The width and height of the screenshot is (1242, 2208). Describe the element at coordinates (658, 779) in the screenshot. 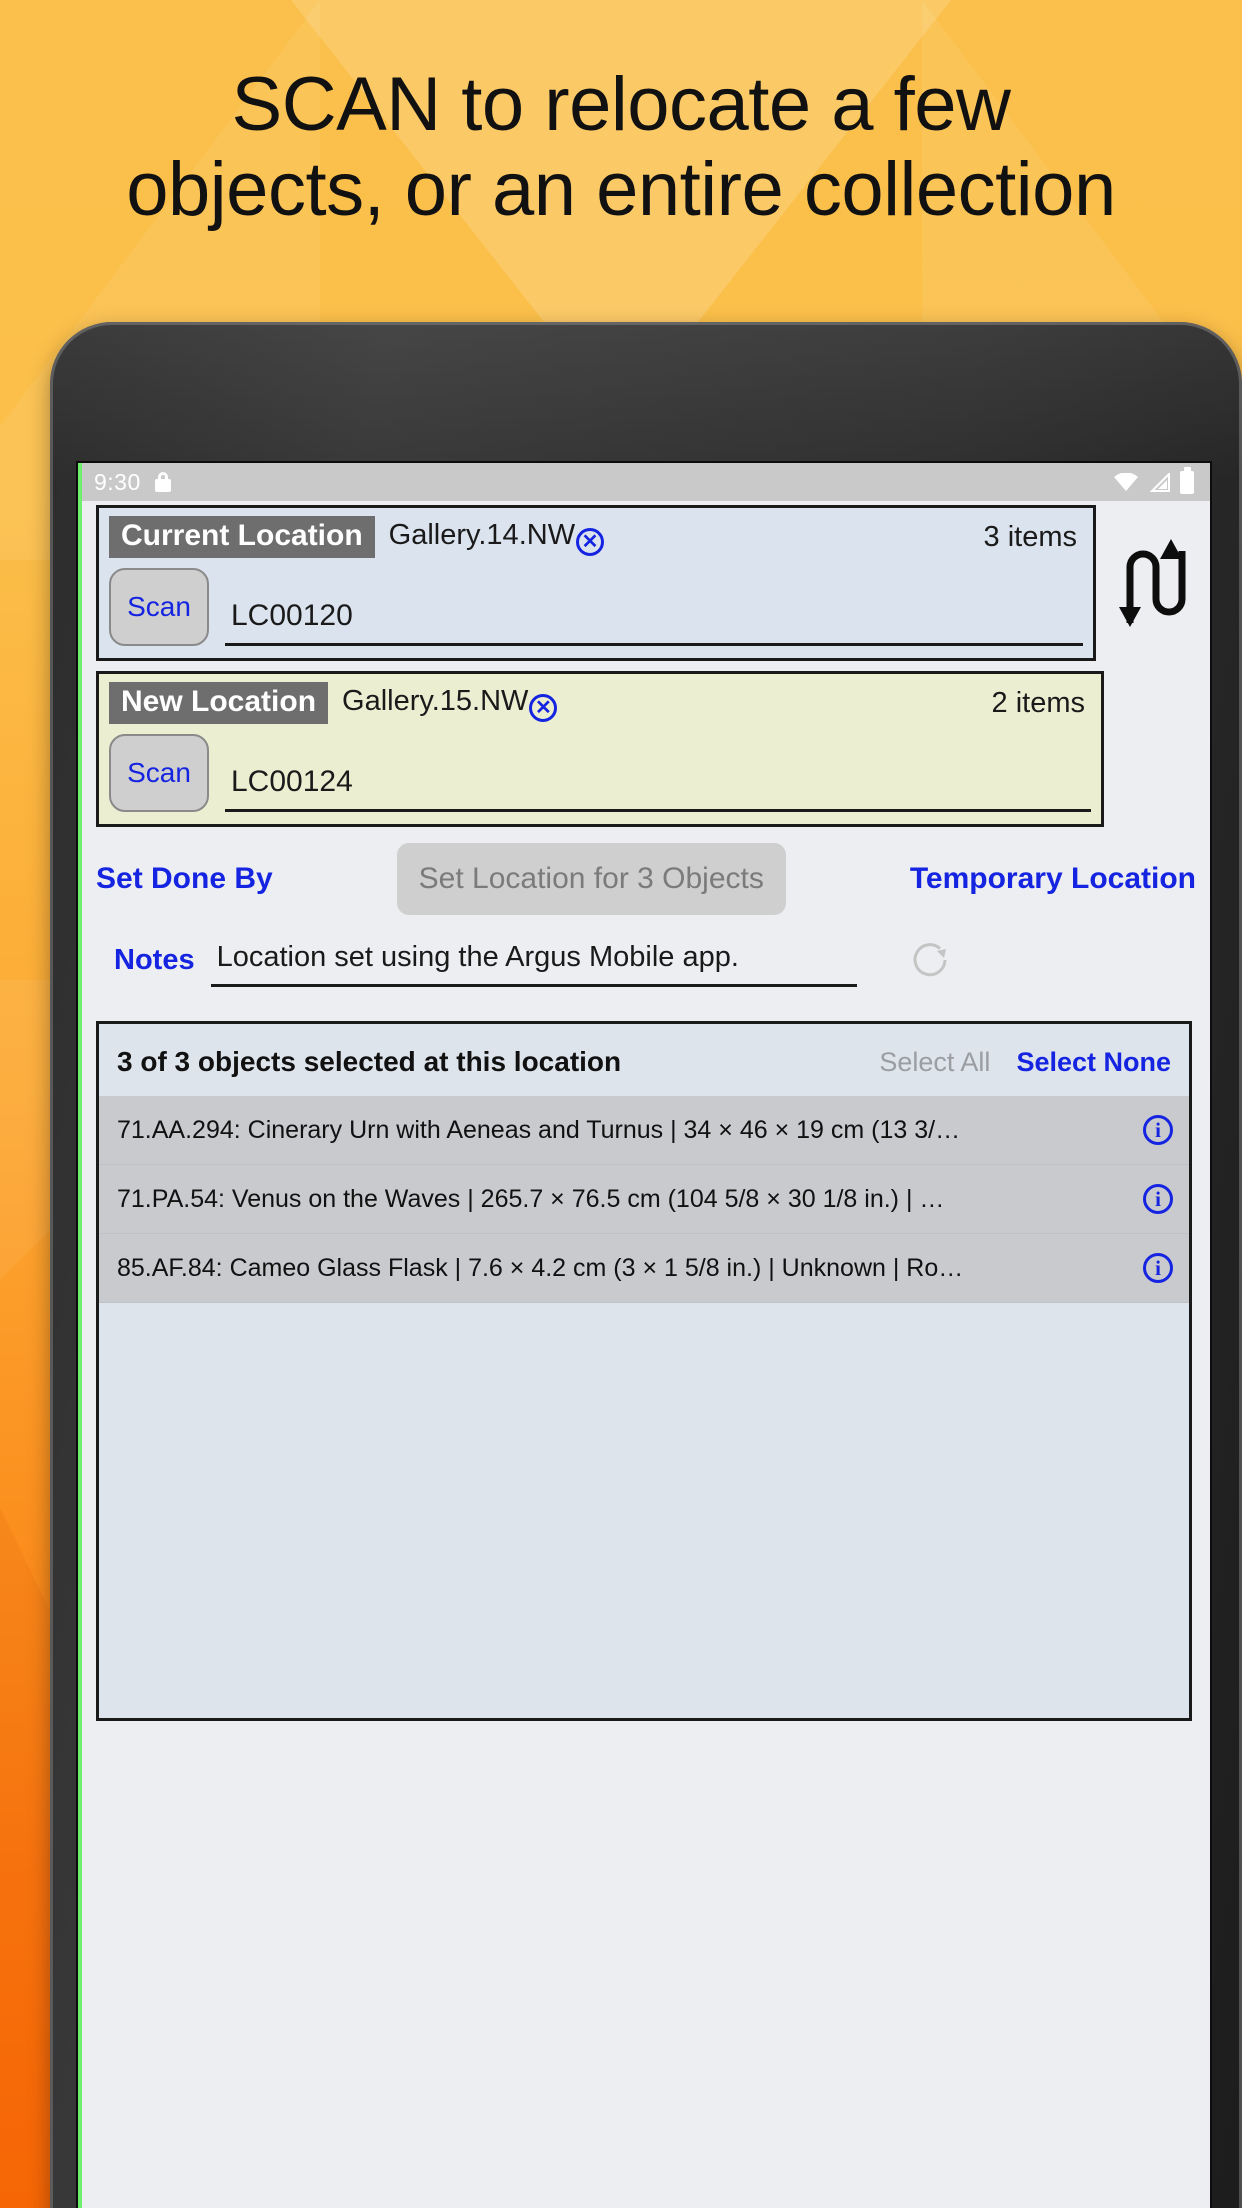

I see `new-scan-input: LC00124` at that location.